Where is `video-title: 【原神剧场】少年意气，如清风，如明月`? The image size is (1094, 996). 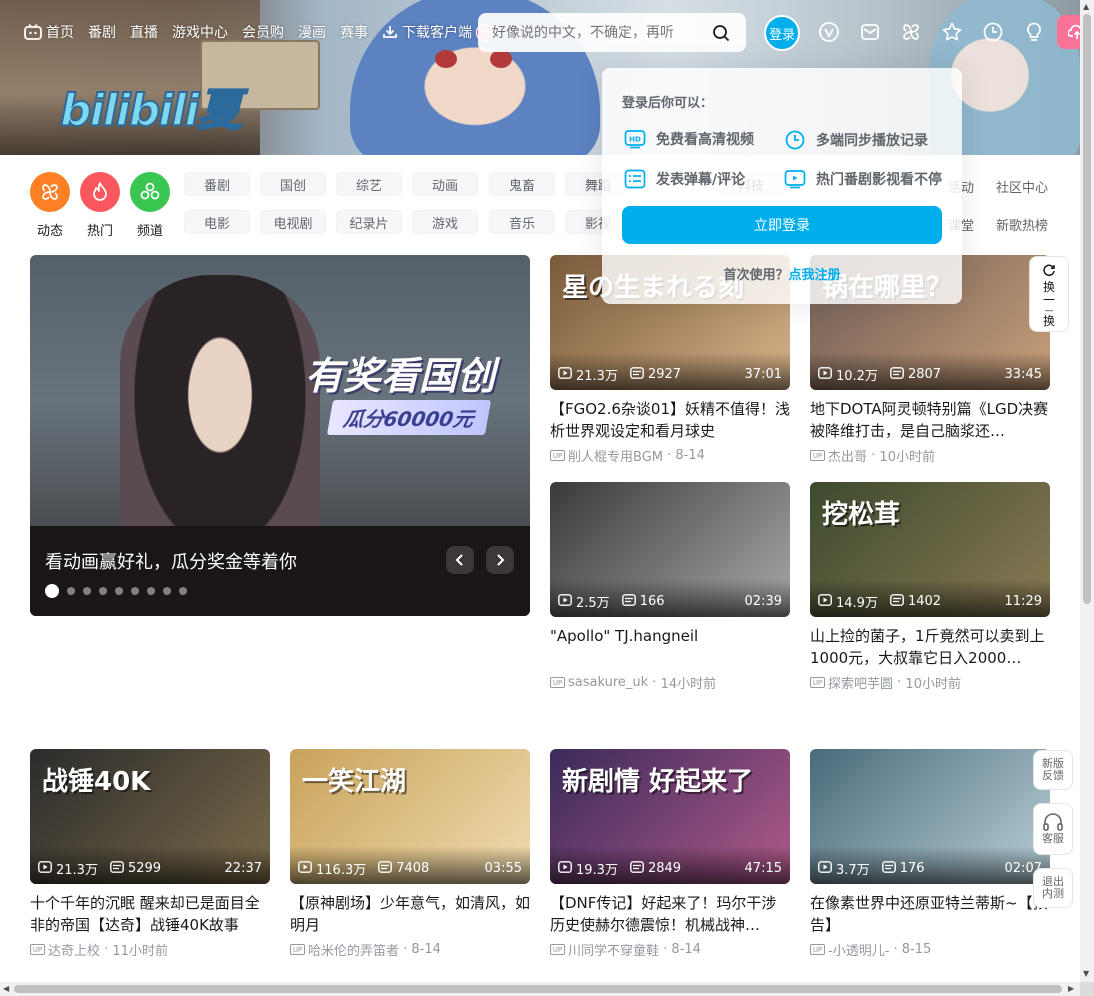 video-title: 【原神剧场】少年意气，如清风，如明月 is located at coordinates (410, 914).